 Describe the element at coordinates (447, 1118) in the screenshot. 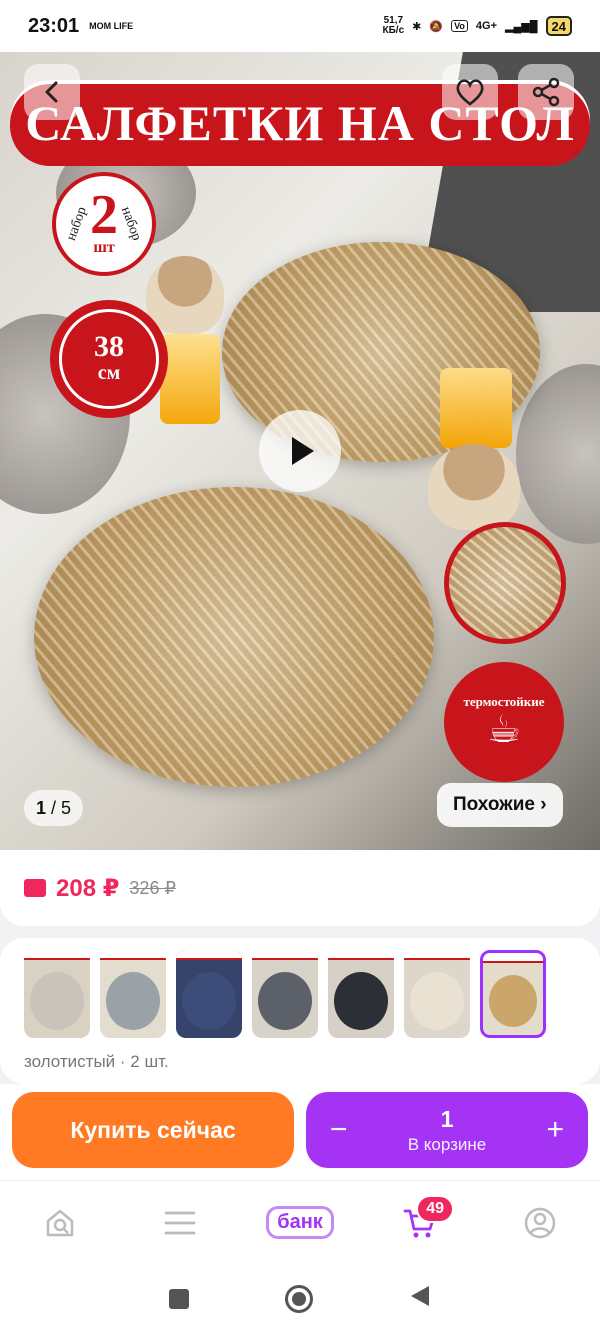

I see `cart-quantity: 1` at that location.